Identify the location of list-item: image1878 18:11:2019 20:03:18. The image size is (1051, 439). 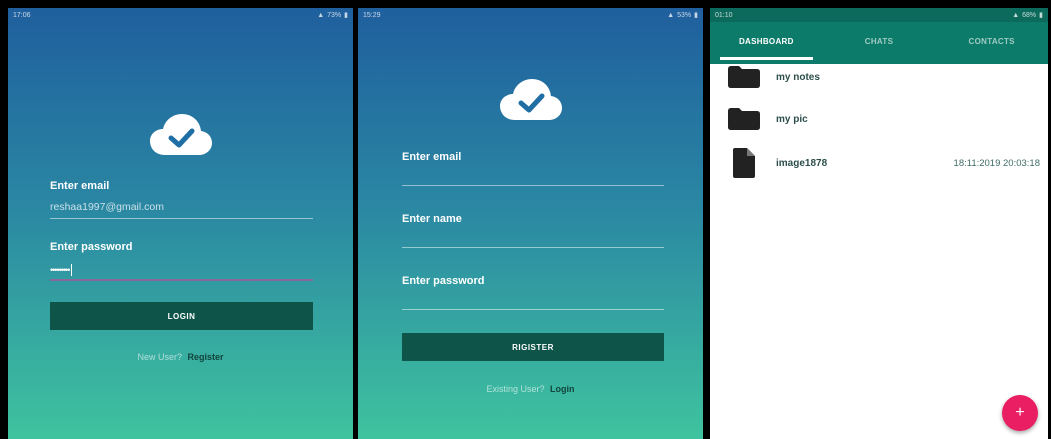
(884, 163).